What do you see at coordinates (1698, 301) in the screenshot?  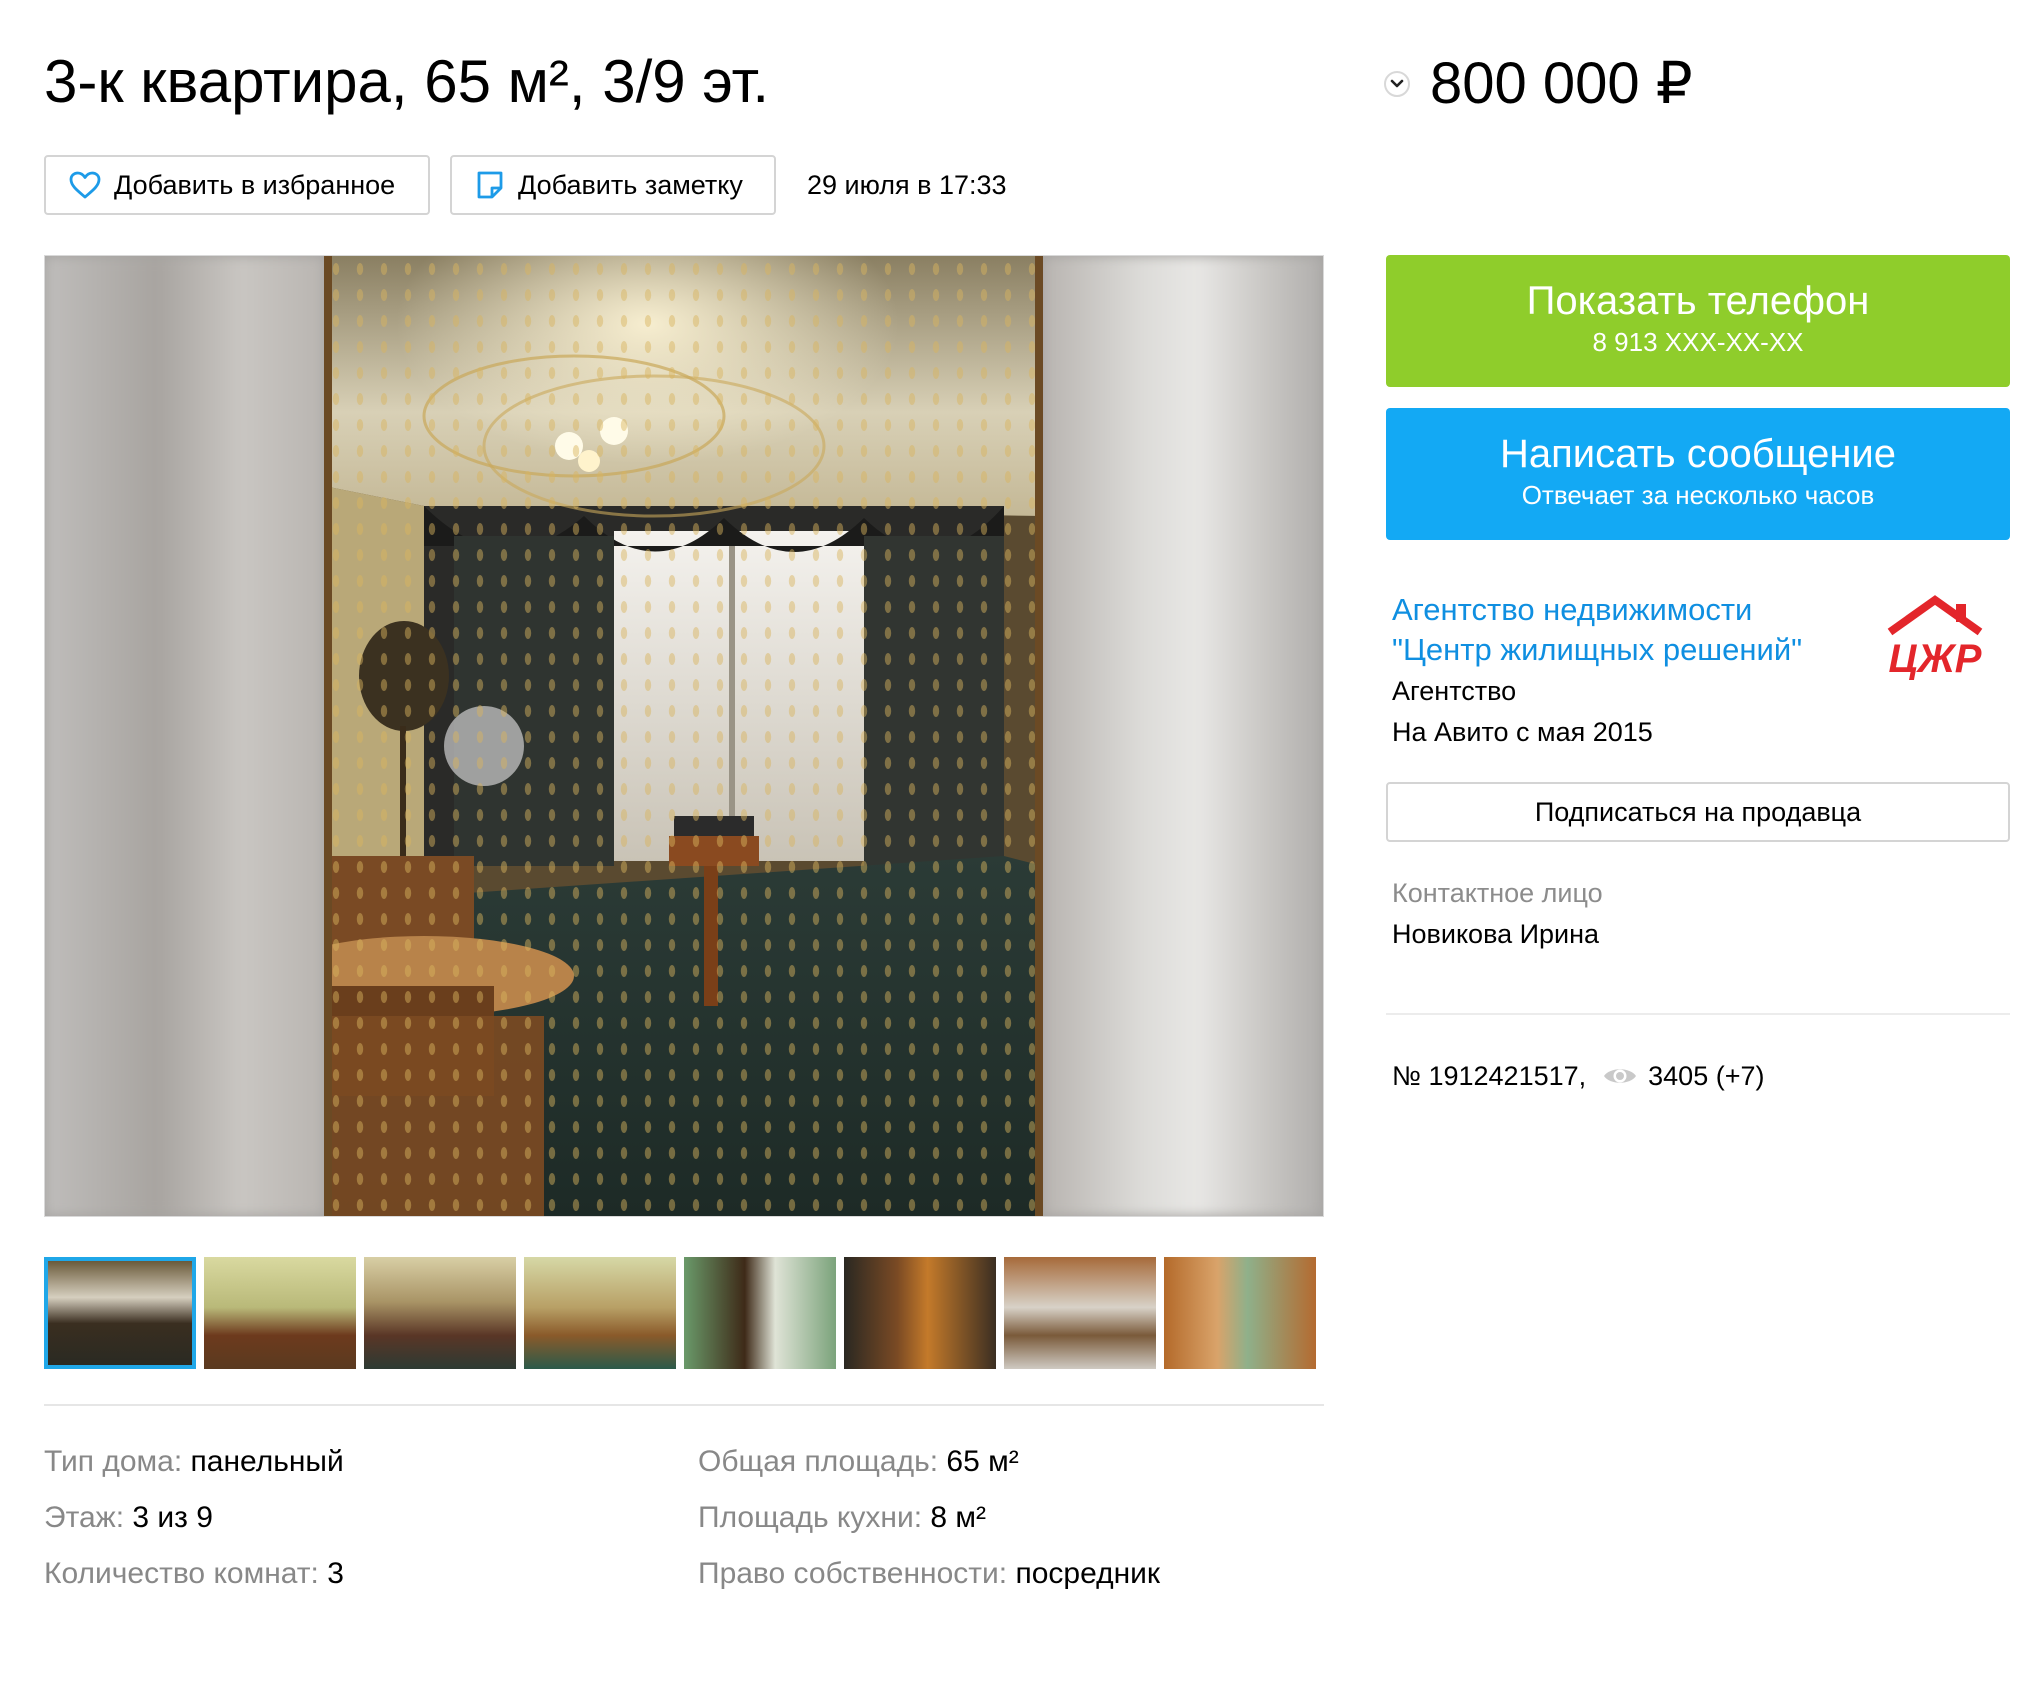 I see `show-phone-label: Показать телефон` at bounding box center [1698, 301].